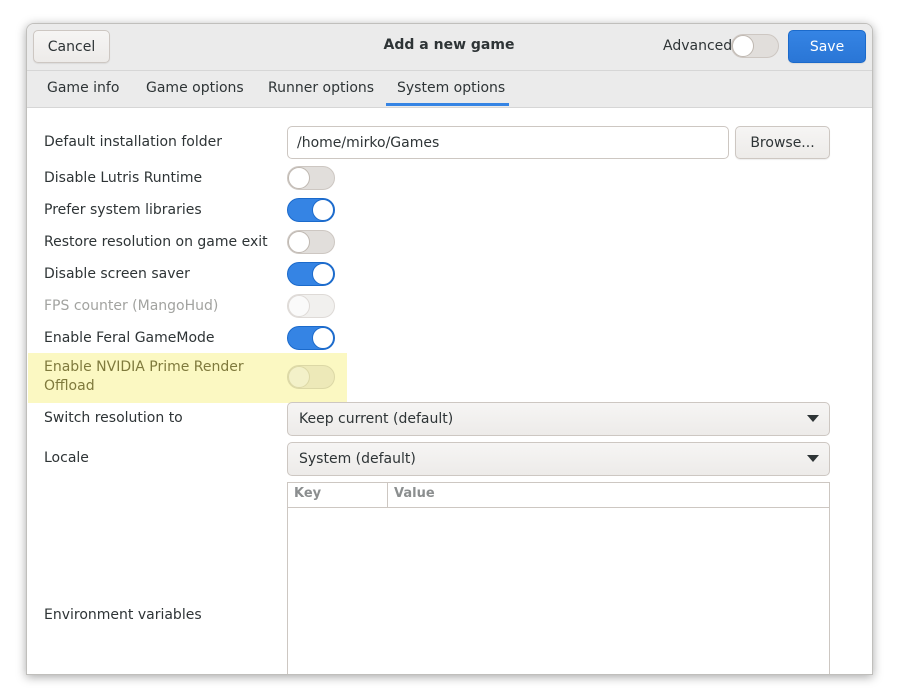 This screenshot has width=897, height=699. Describe the element at coordinates (195, 88) in the screenshot. I see `tab-game-options: Game options` at that location.